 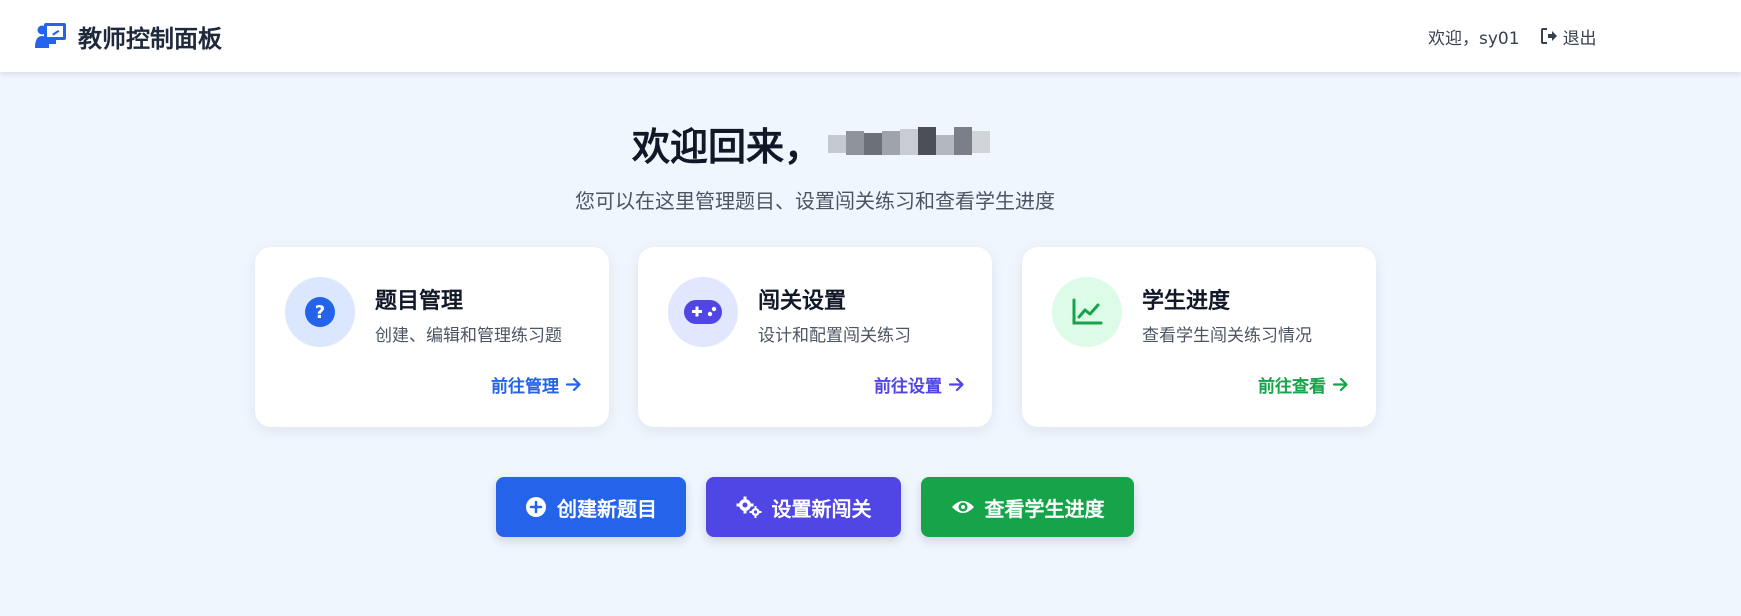 I want to click on welcome-subtitle: 您可以在这里管理题目、设置闯关练习和查看学生进度, so click(x=815, y=201).